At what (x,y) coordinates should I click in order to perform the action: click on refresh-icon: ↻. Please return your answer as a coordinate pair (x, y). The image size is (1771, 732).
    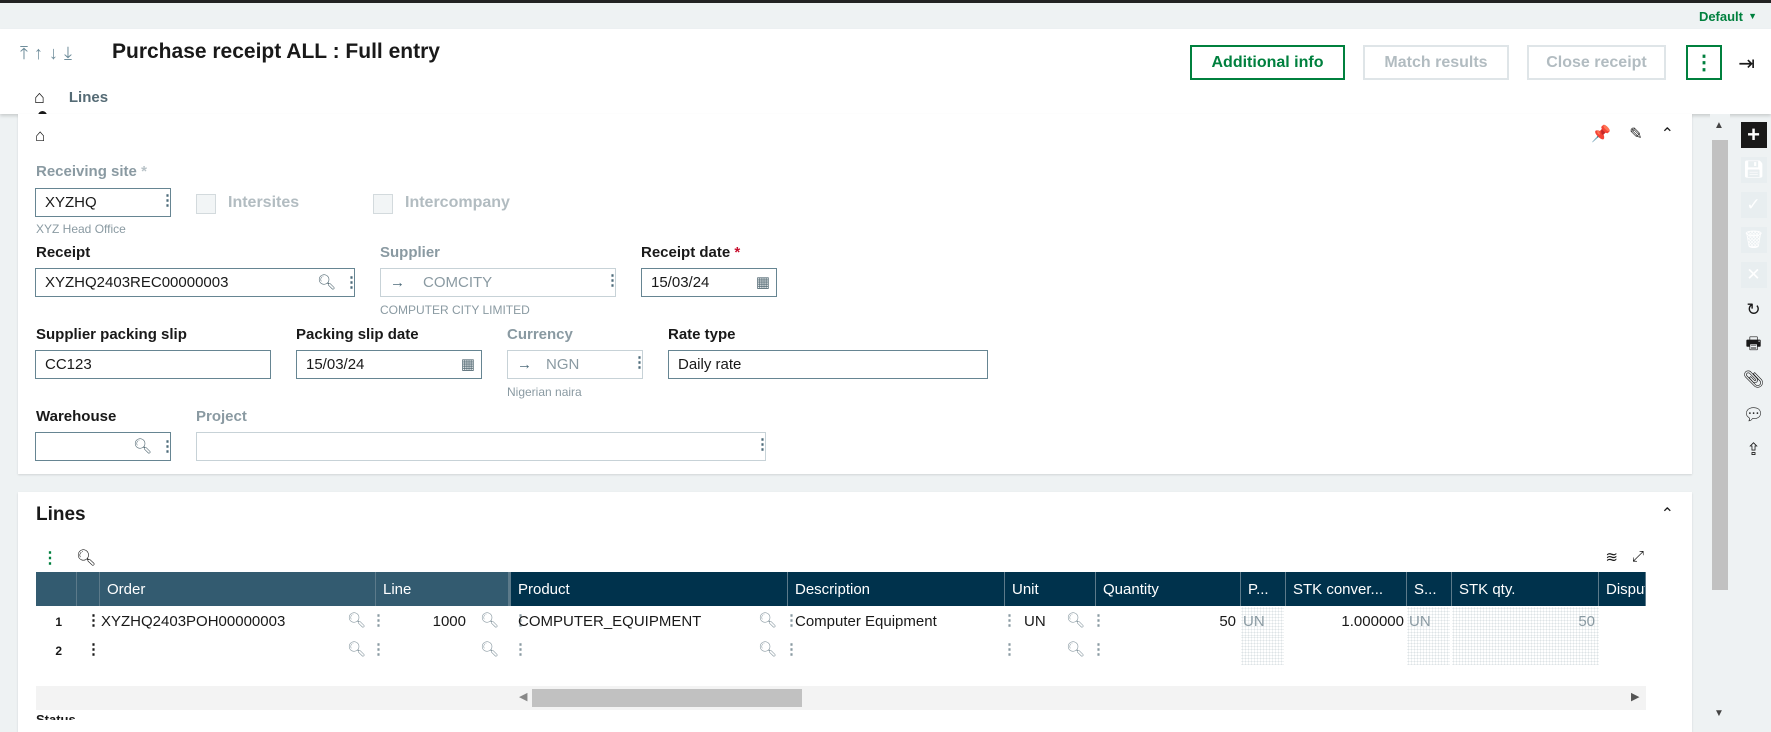
    Looking at the image, I should click on (1754, 310).